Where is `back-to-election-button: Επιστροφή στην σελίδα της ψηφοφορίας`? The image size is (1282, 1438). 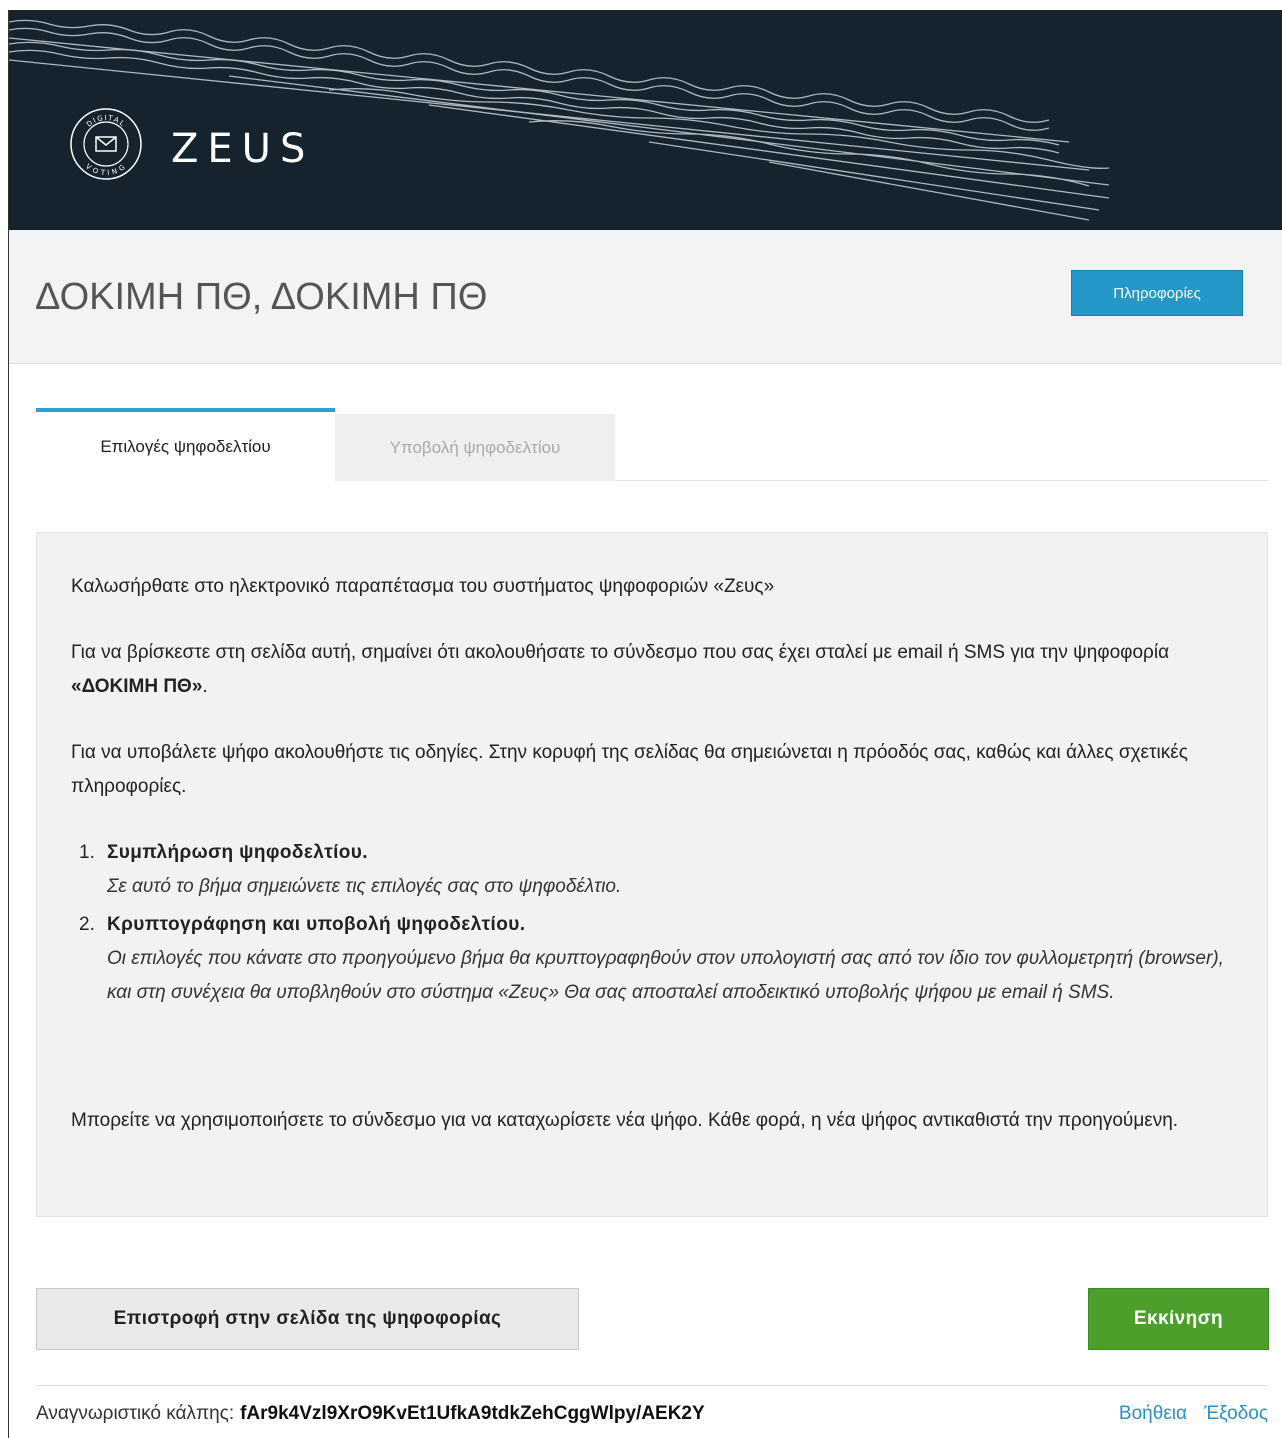 back-to-election-button: Επιστροφή στην σελίδα της ψηφοφορίας is located at coordinates (307, 1319).